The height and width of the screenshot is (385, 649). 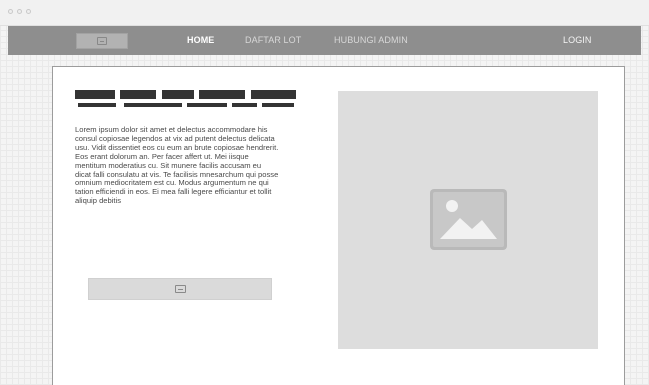 What do you see at coordinates (273, 40) in the screenshot?
I see `nav-daftar-lot-link: DAFTAR LOT` at bounding box center [273, 40].